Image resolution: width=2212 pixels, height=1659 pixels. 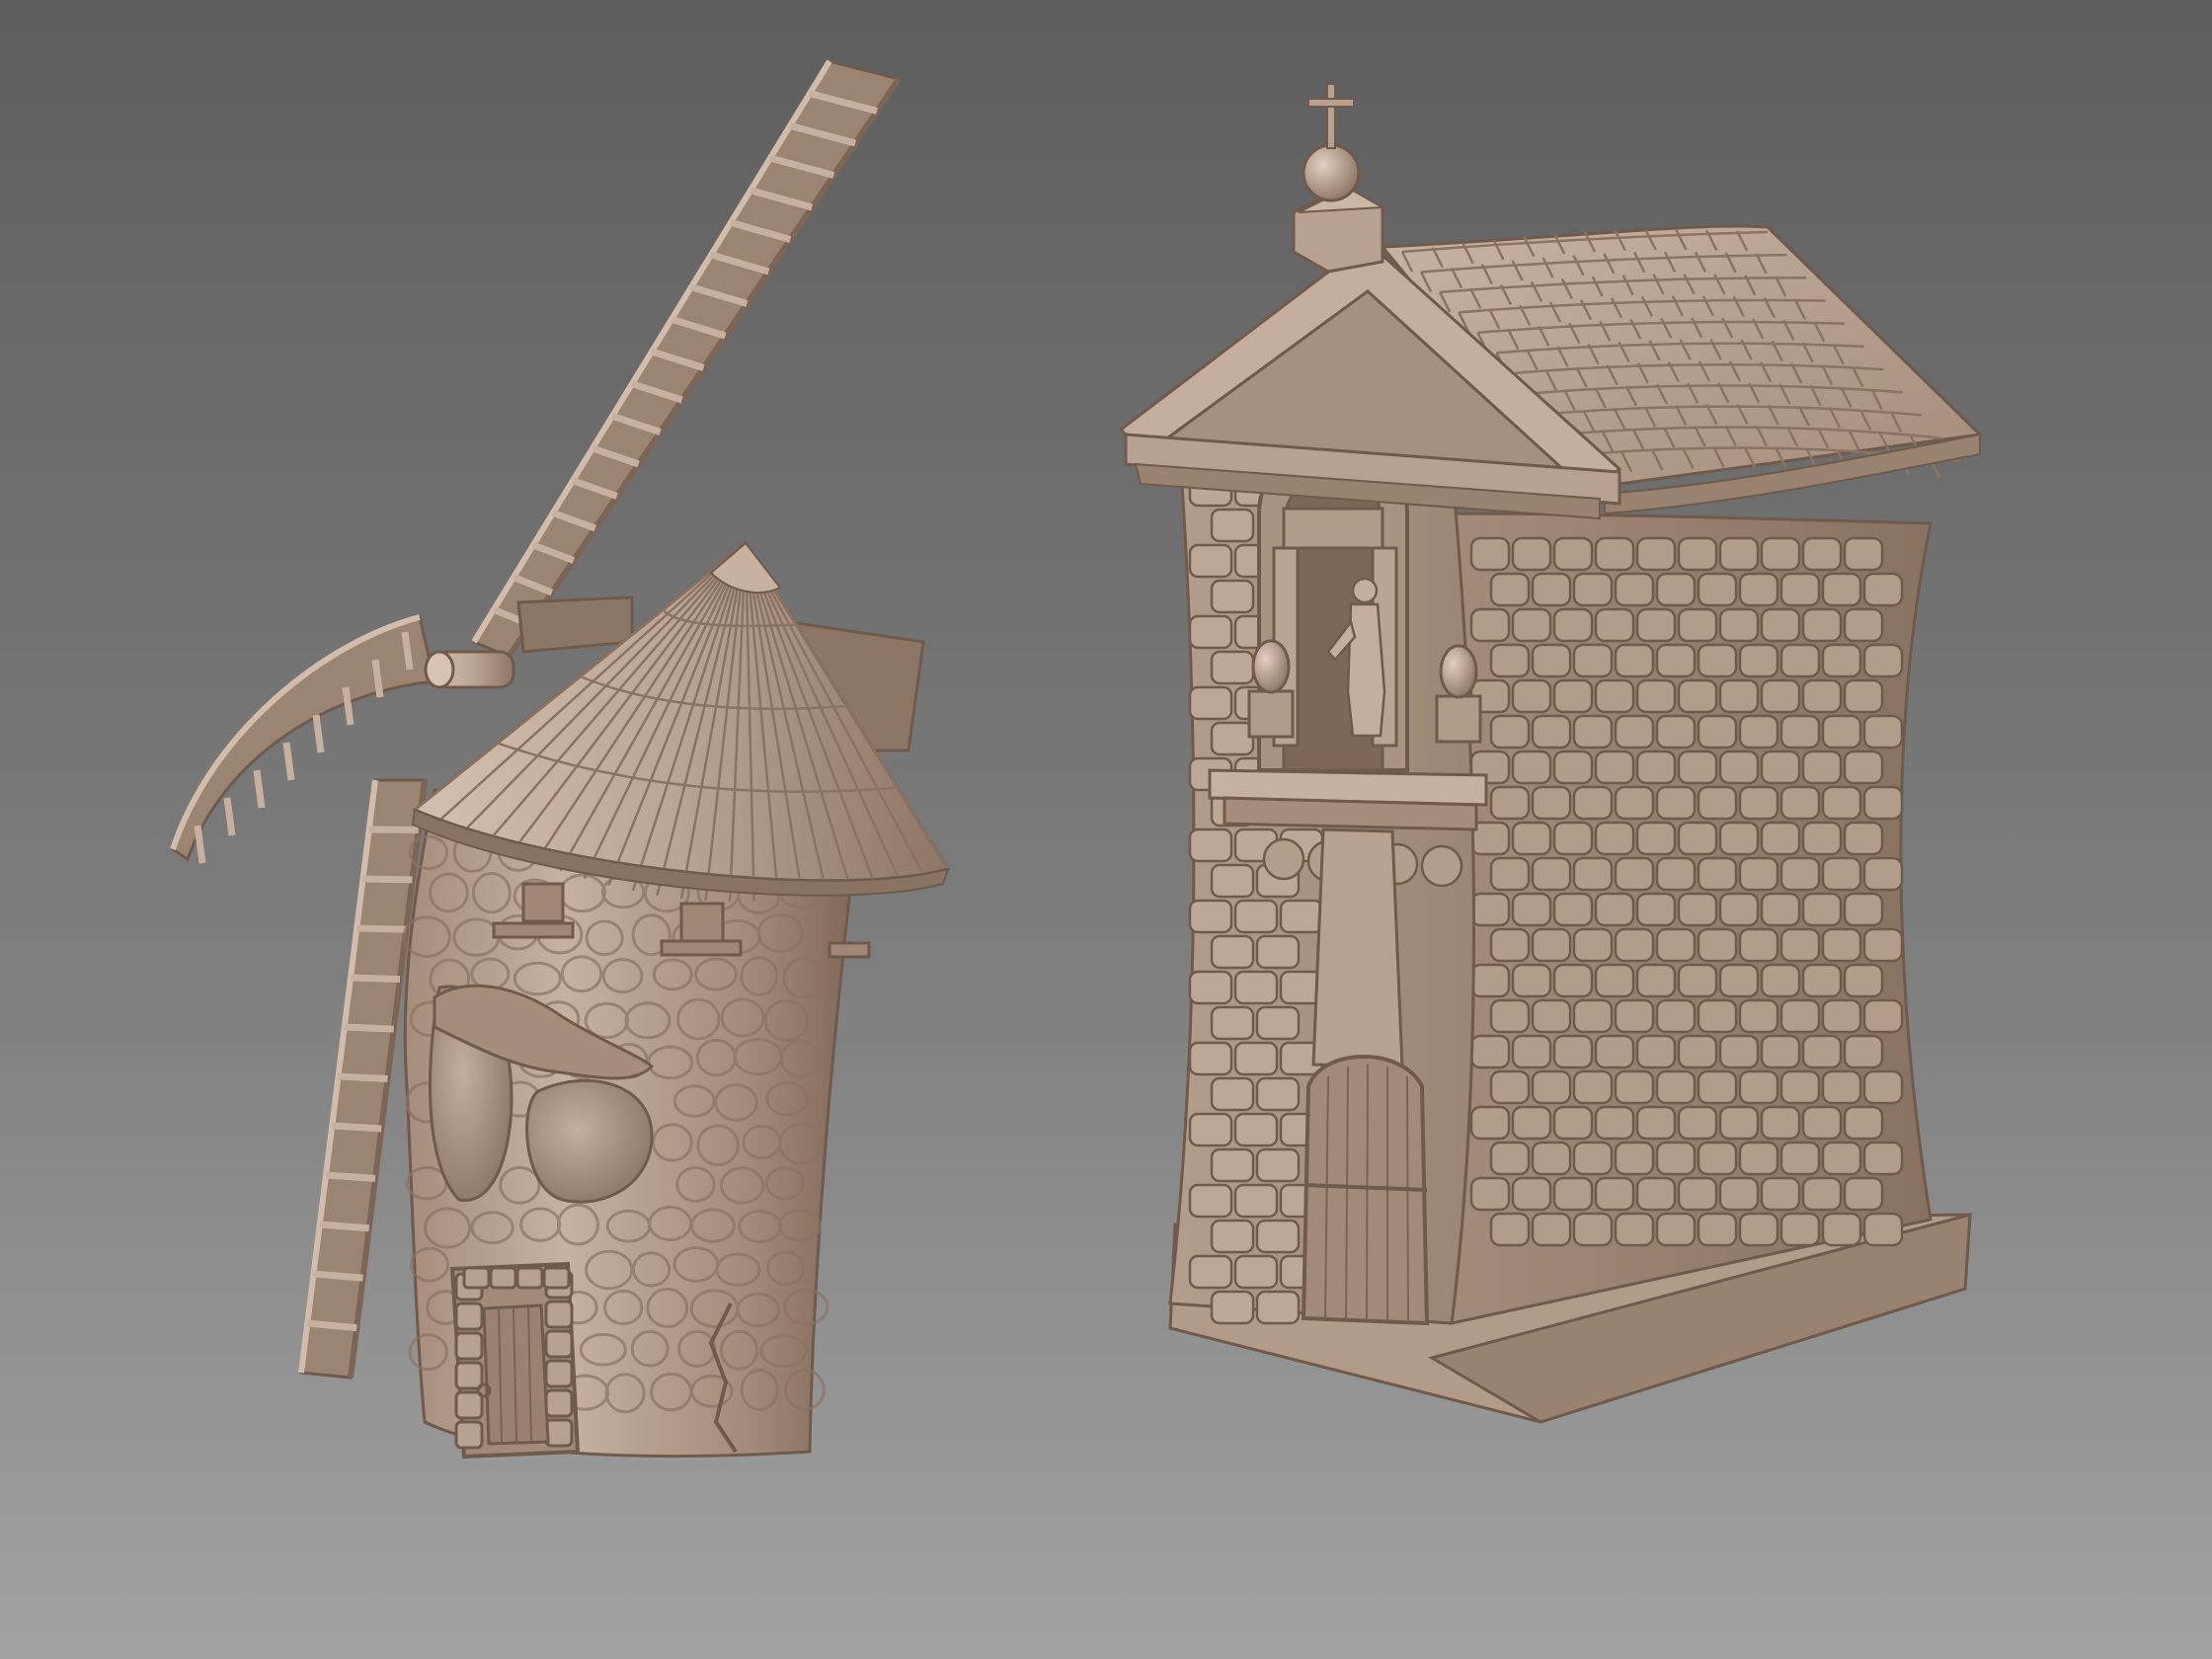 What do you see at coordinates (515, 1360) in the screenshot?
I see `wooden-door` at bounding box center [515, 1360].